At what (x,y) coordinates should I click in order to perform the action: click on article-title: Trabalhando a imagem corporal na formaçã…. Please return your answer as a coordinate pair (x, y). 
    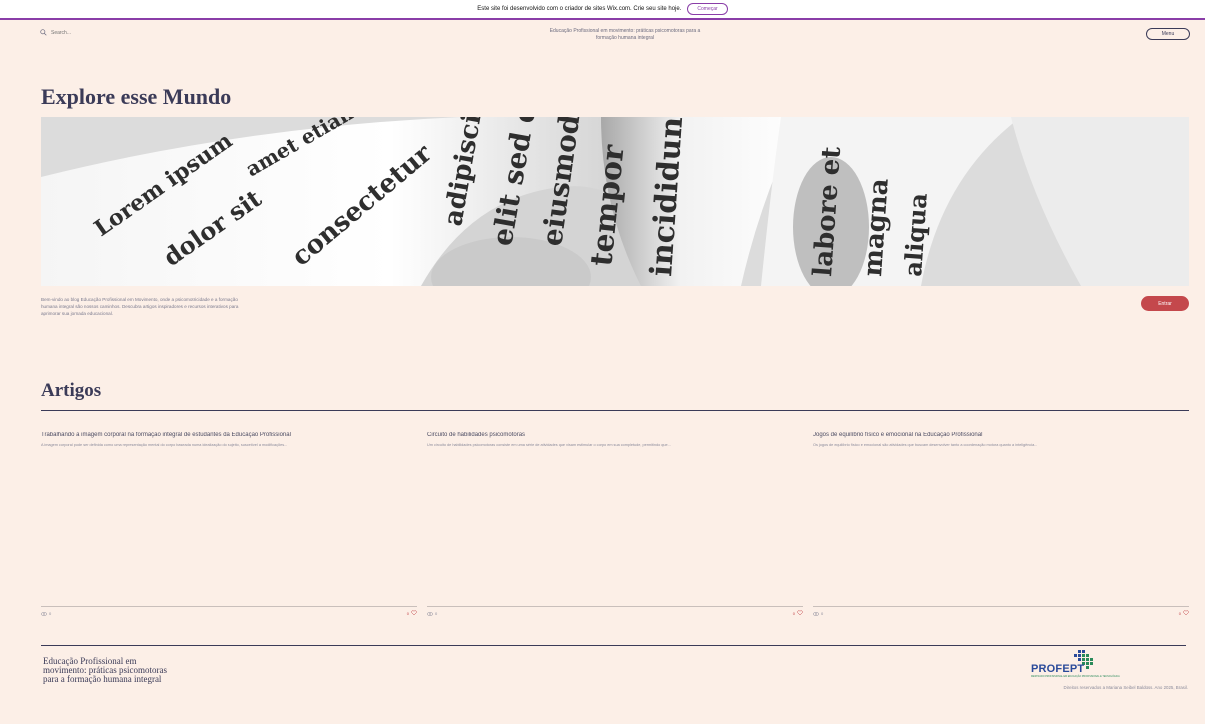
    Looking at the image, I should click on (229, 435).